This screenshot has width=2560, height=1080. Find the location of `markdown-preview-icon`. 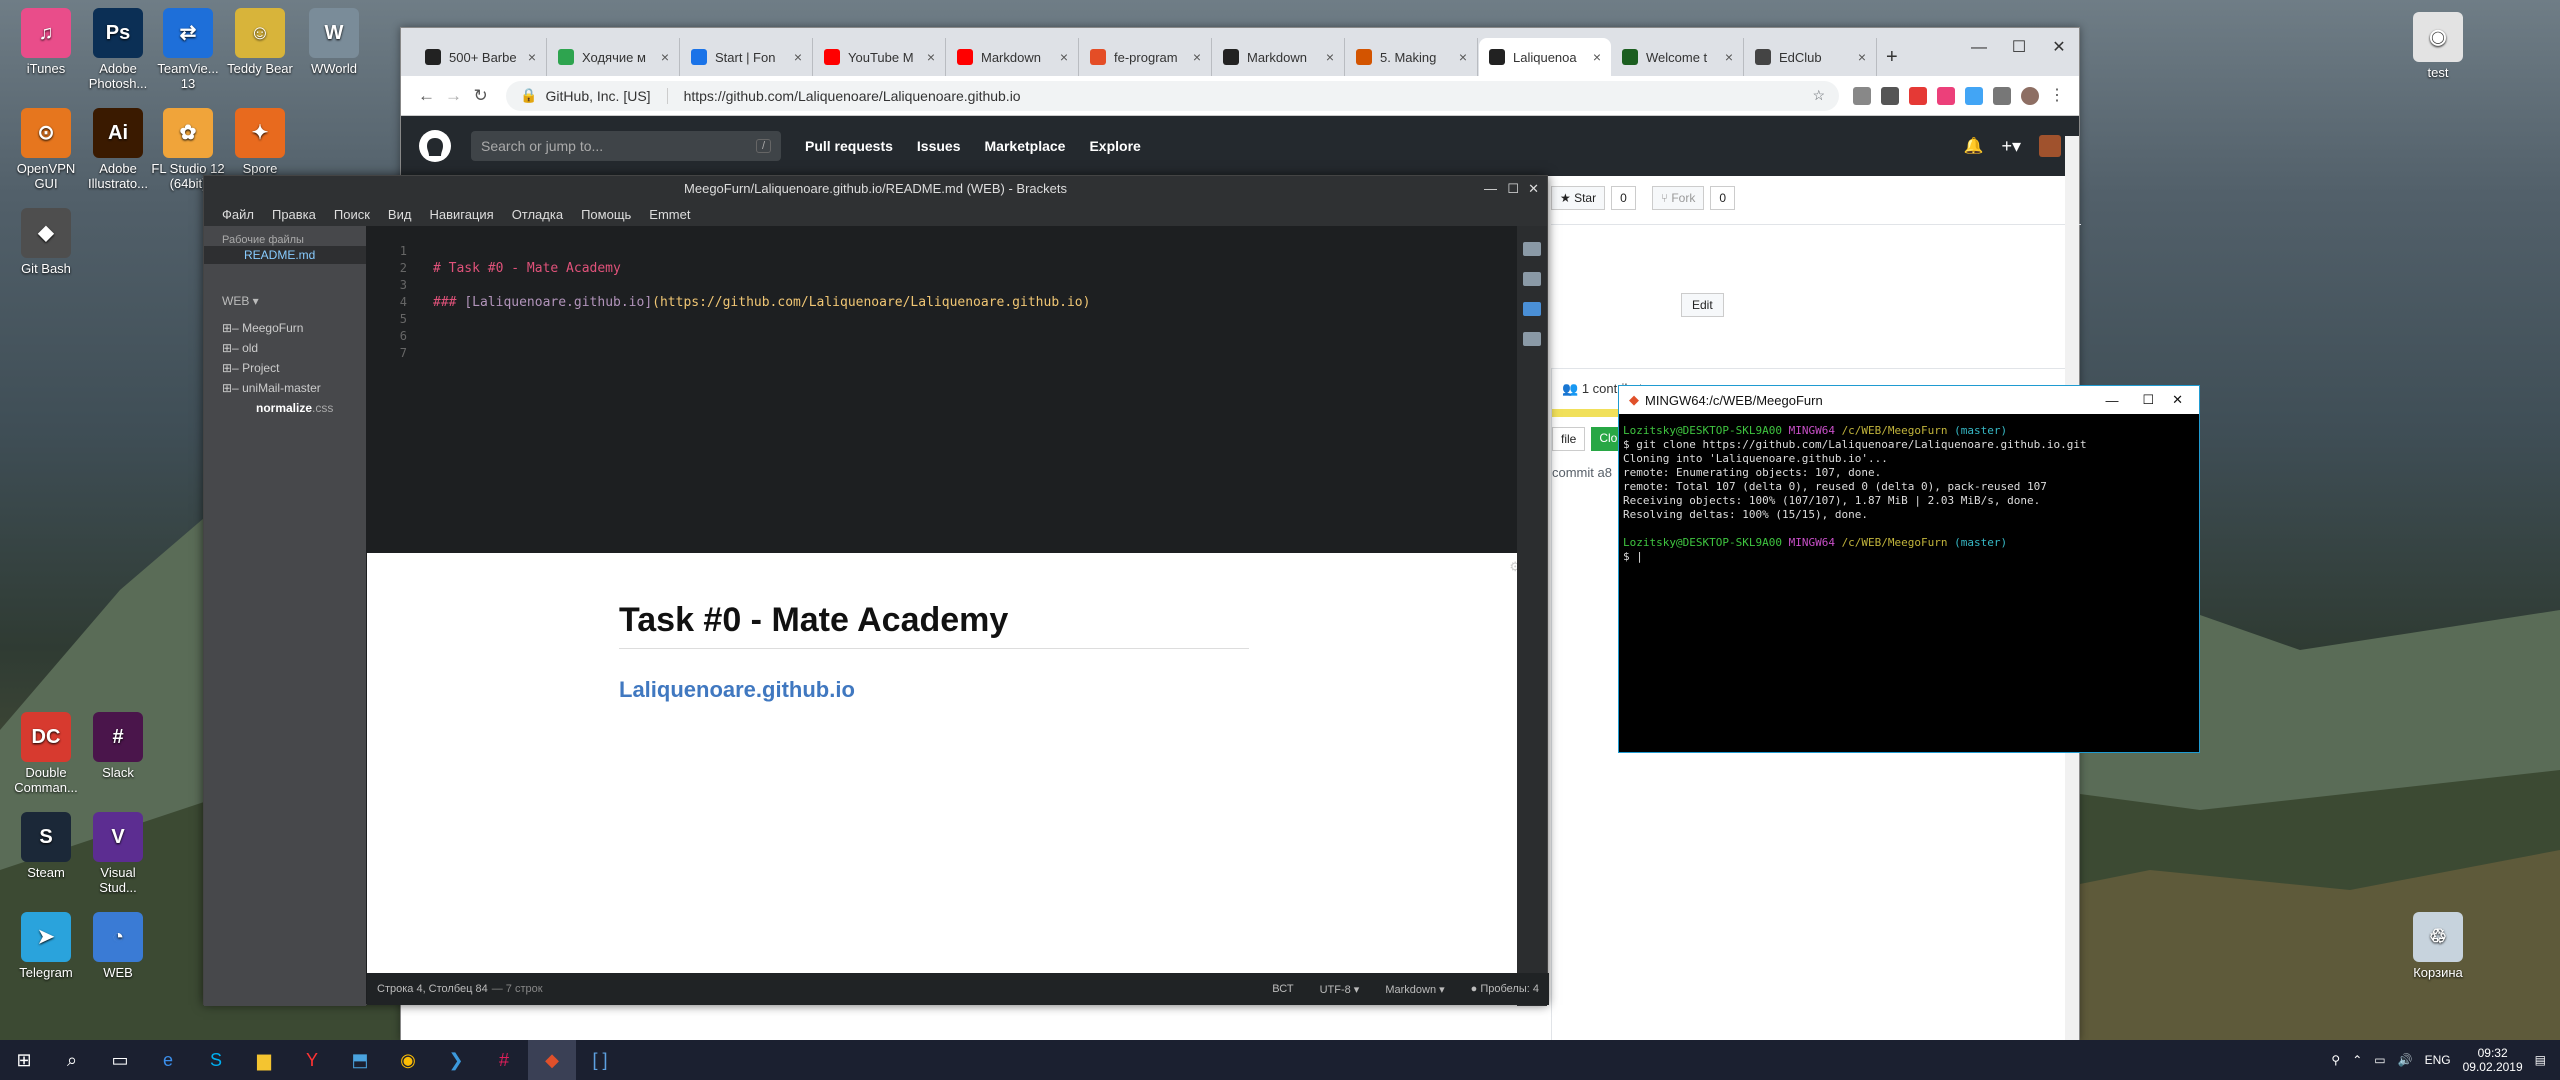

markdown-preview-icon is located at coordinates (1532, 309).